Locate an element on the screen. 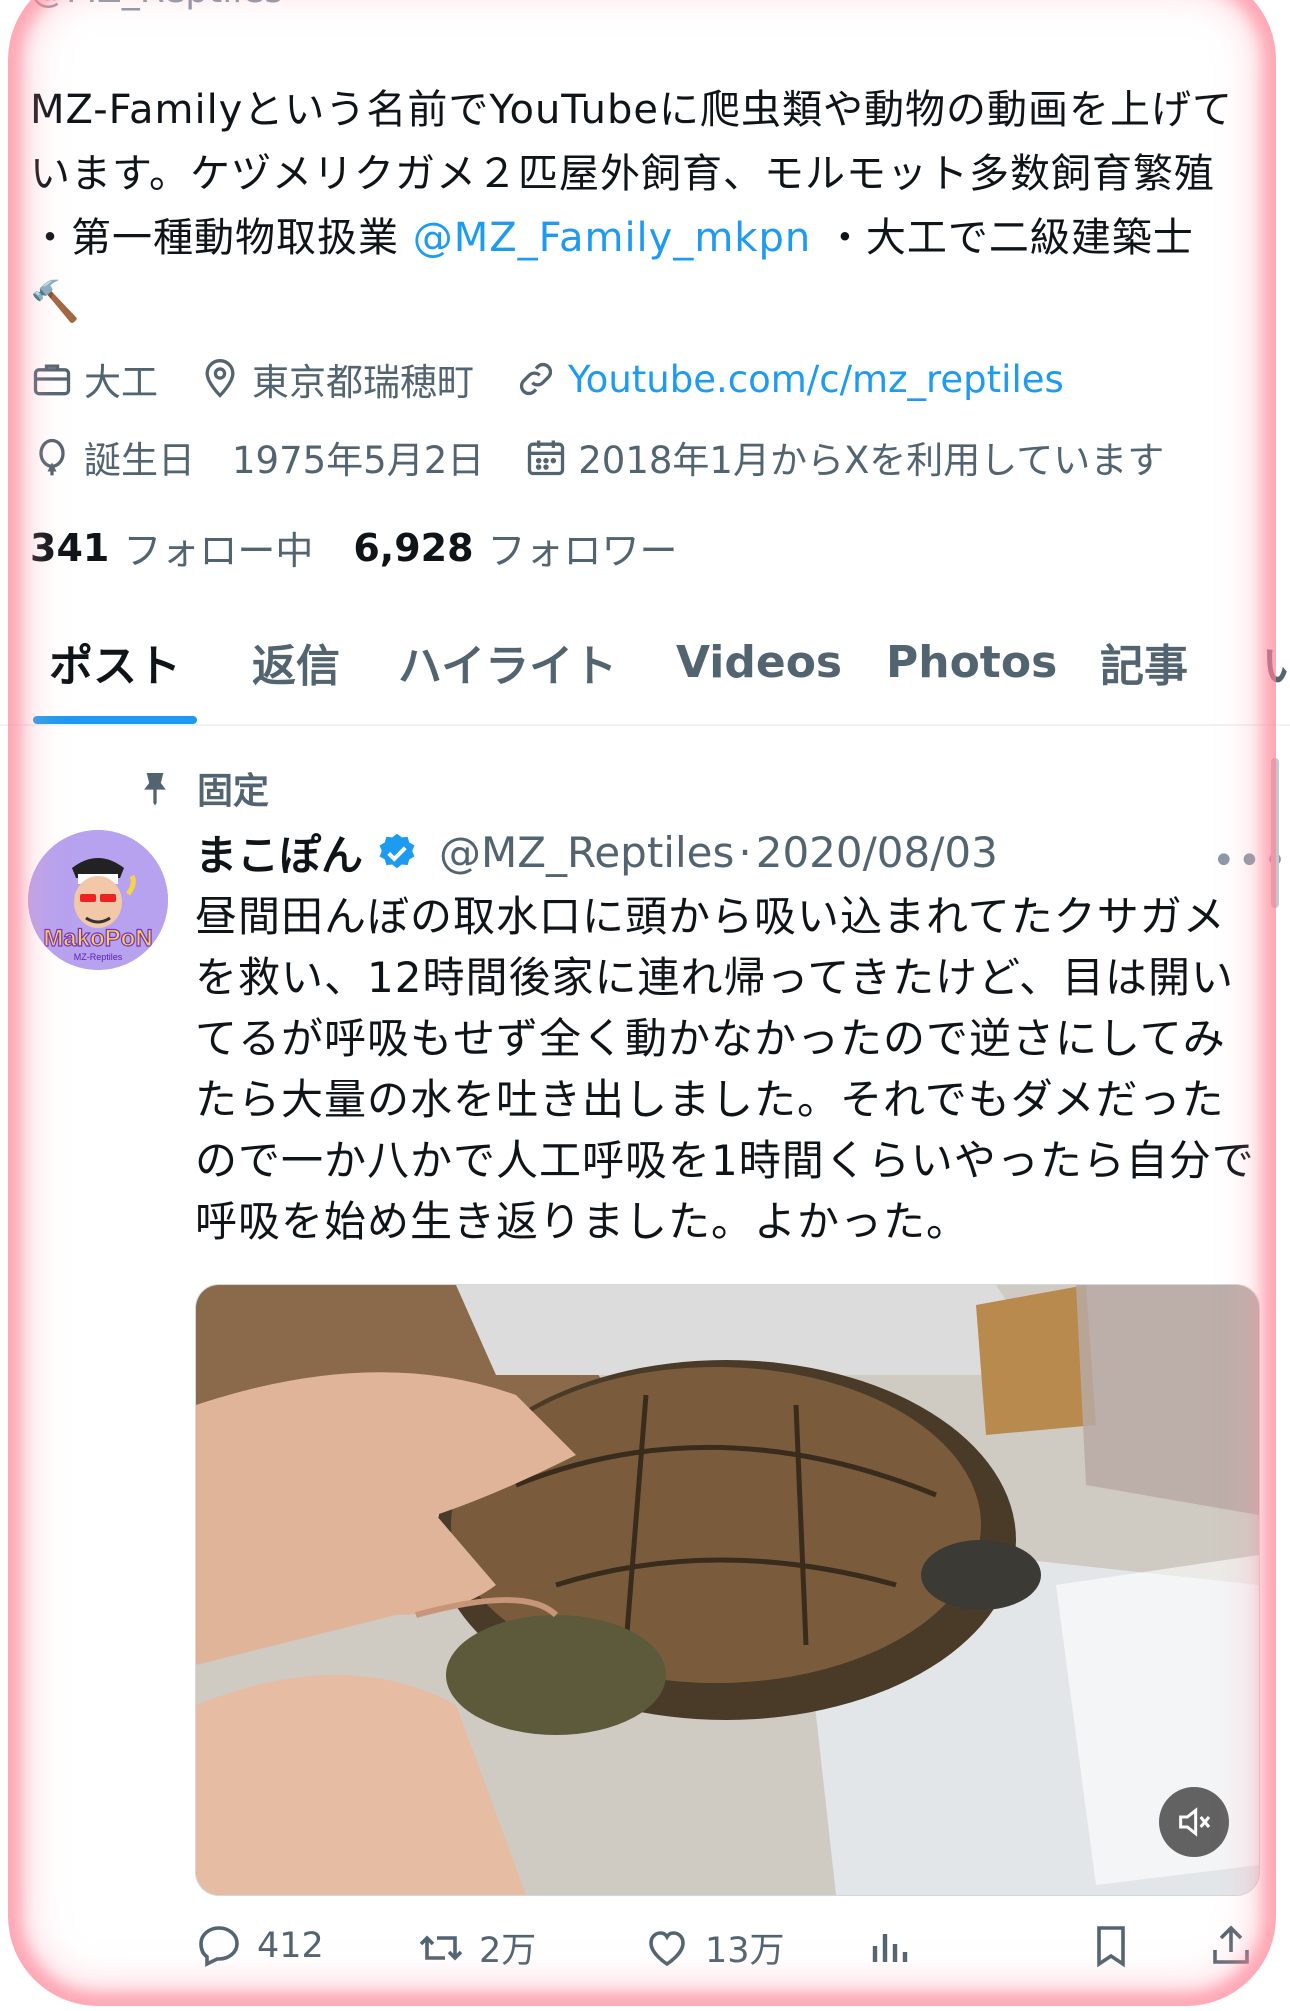  verified-badge-icon is located at coordinates (397, 850).